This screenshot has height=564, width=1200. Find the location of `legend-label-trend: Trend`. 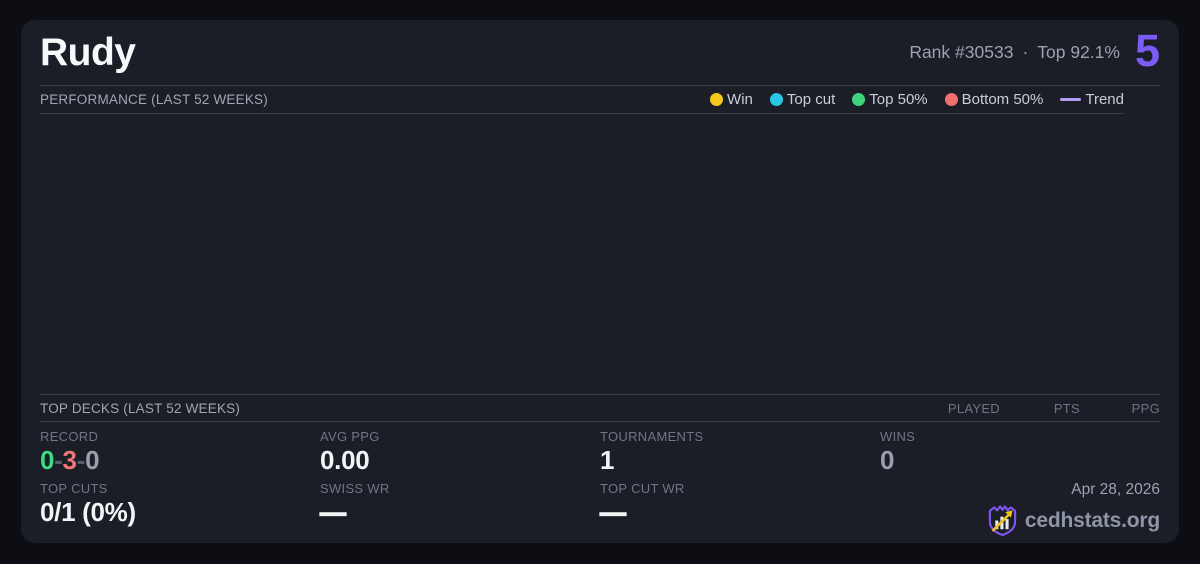

legend-label-trend: Trend is located at coordinates (1104, 99).